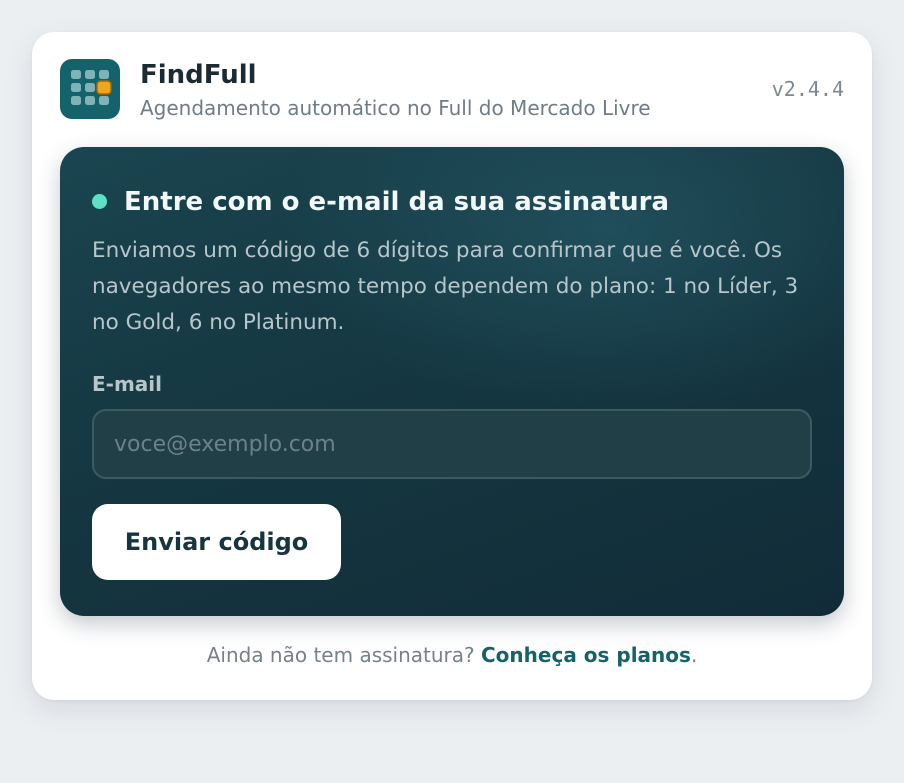  Describe the element at coordinates (694, 655) in the screenshot. I see `footer-suffix: .` at that location.